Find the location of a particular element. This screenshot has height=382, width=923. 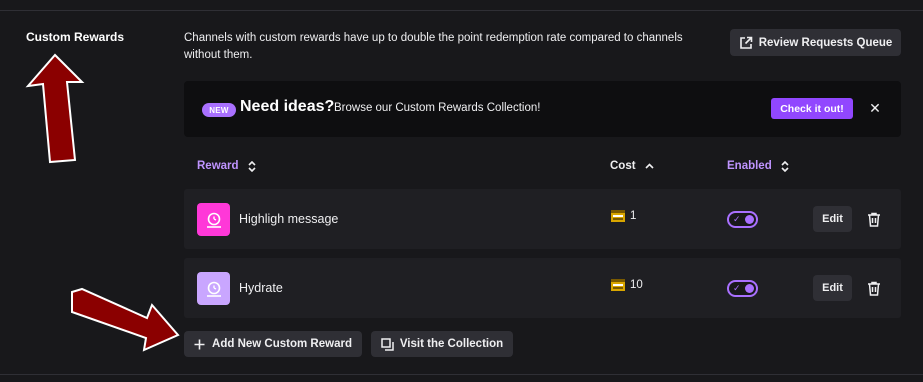

external-link-icon is located at coordinates (746, 42).